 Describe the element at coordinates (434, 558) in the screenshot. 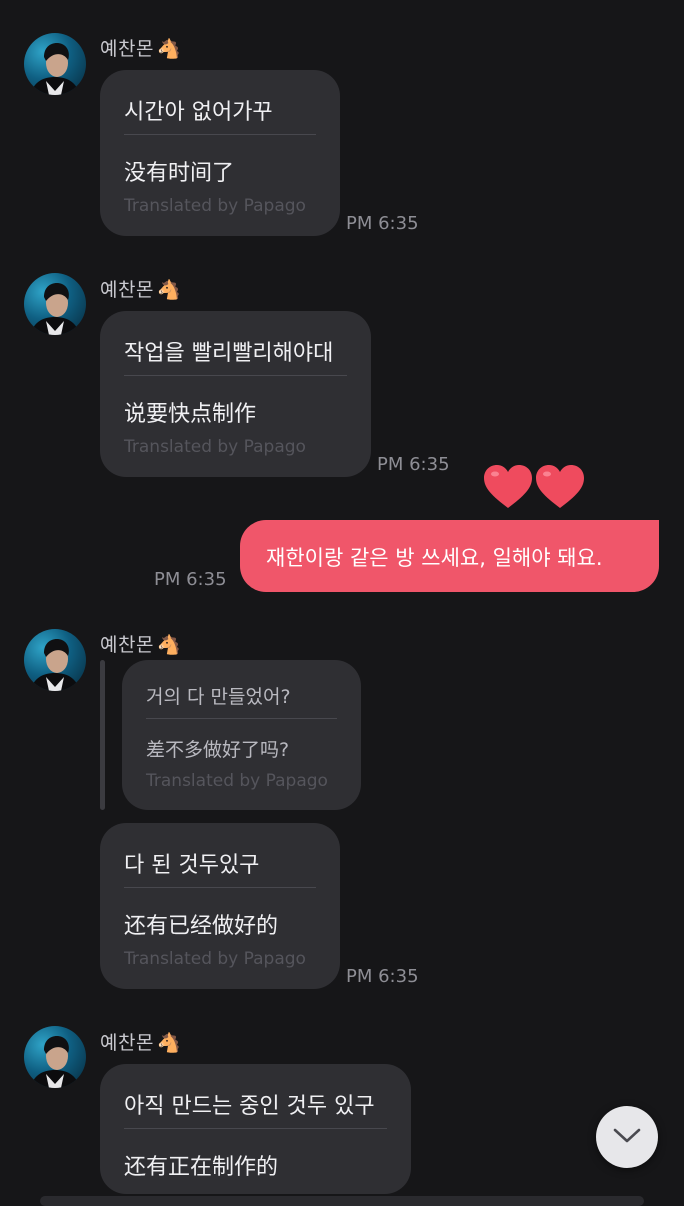

I see `my-message-text: 재한이랑 같은 방 쓰세요, 일해야 돼요.` at that location.